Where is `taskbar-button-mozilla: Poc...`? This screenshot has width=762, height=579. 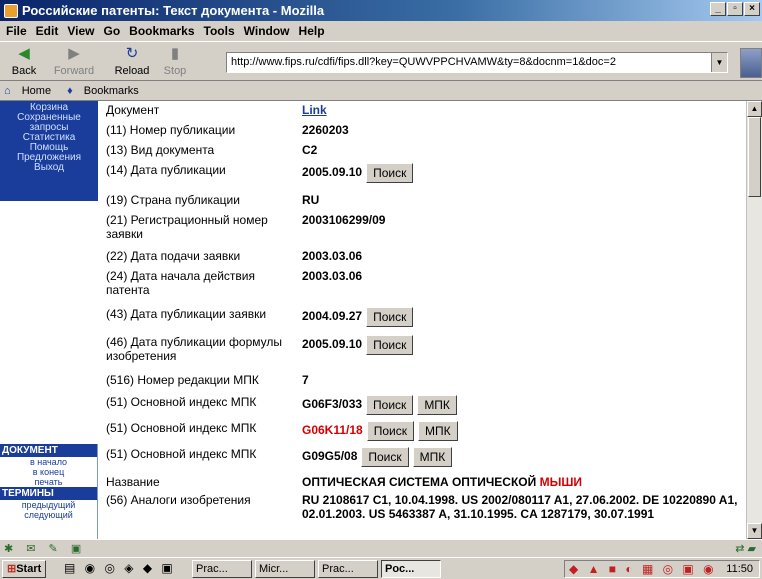 taskbar-button-mozilla: Poc... is located at coordinates (411, 569).